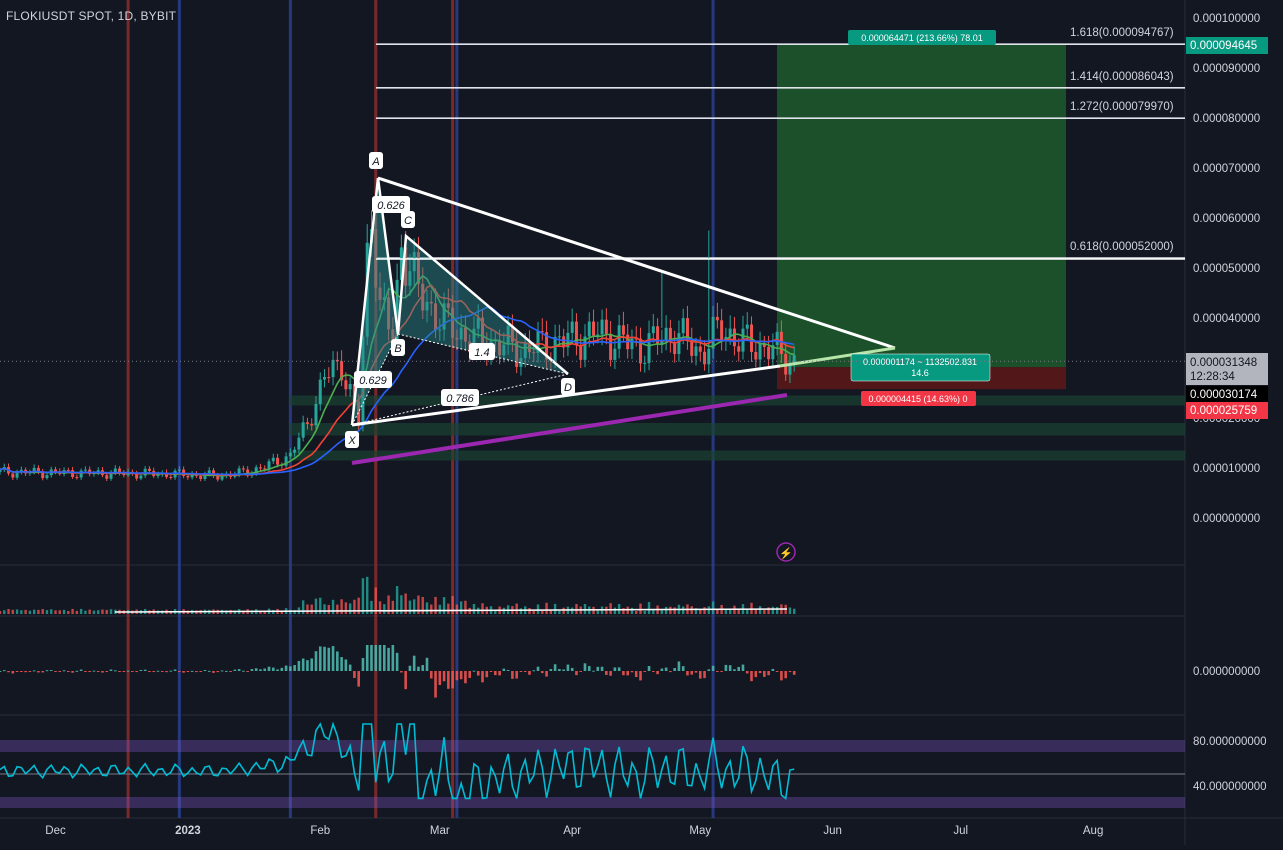  I want to click on price-tick-3: 0.000070000, so click(1226, 169).